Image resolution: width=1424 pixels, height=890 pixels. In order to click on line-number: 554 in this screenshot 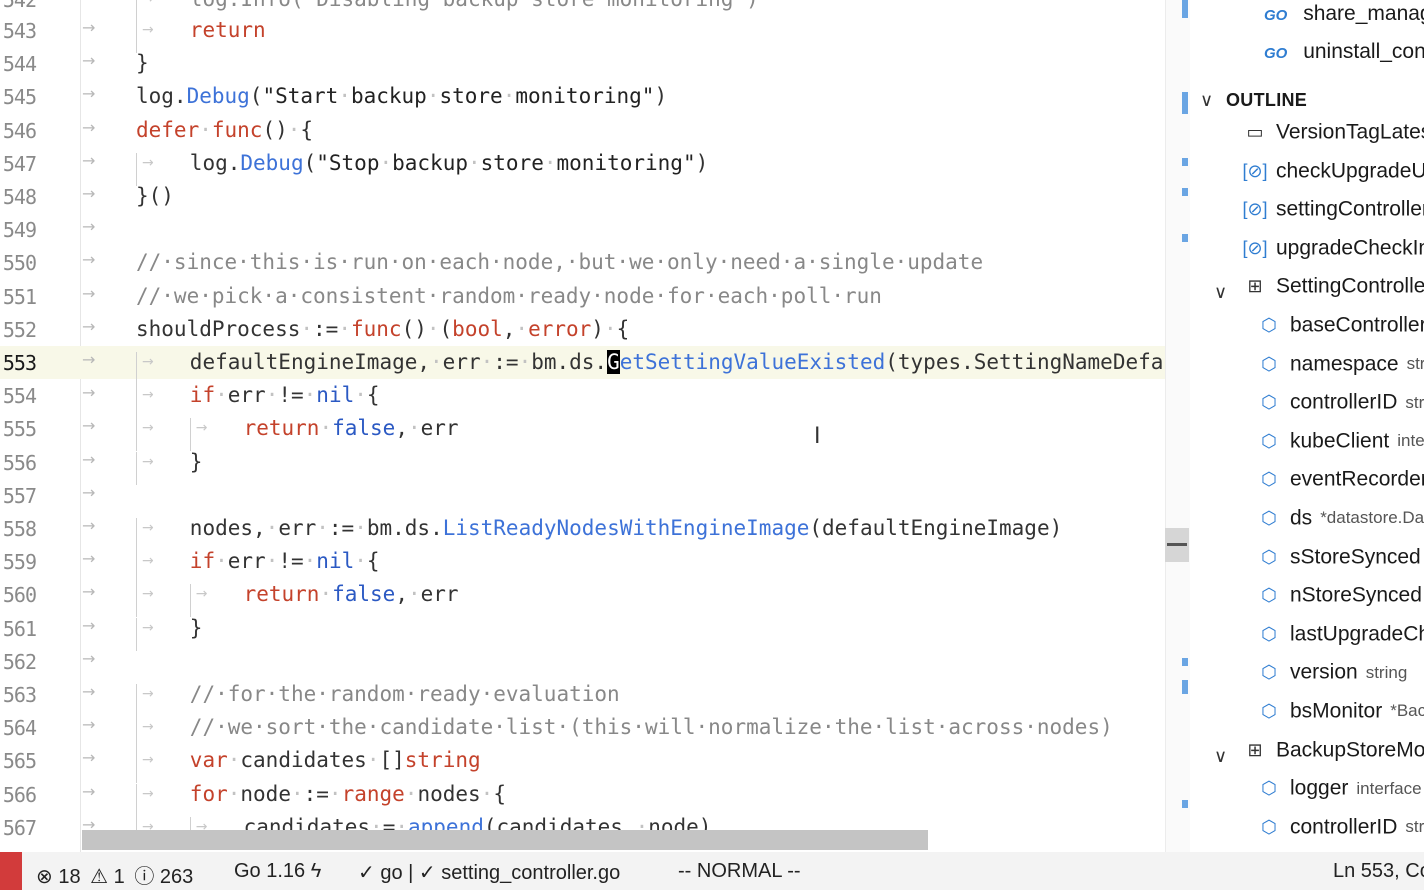, I will do `click(19, 396)`.